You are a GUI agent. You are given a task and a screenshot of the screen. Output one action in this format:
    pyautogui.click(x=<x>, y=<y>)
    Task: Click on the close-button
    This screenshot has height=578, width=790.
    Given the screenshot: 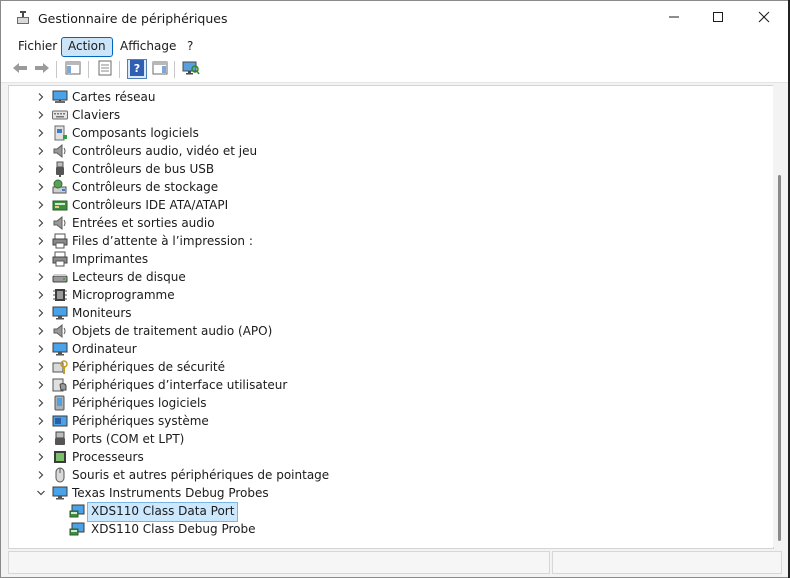 What is the action you would take?
    pyautogui.click(x=764, y=18)
    